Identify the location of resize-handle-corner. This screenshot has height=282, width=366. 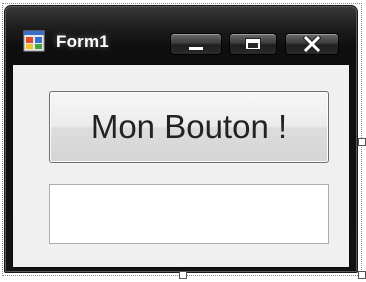
(362, 275).